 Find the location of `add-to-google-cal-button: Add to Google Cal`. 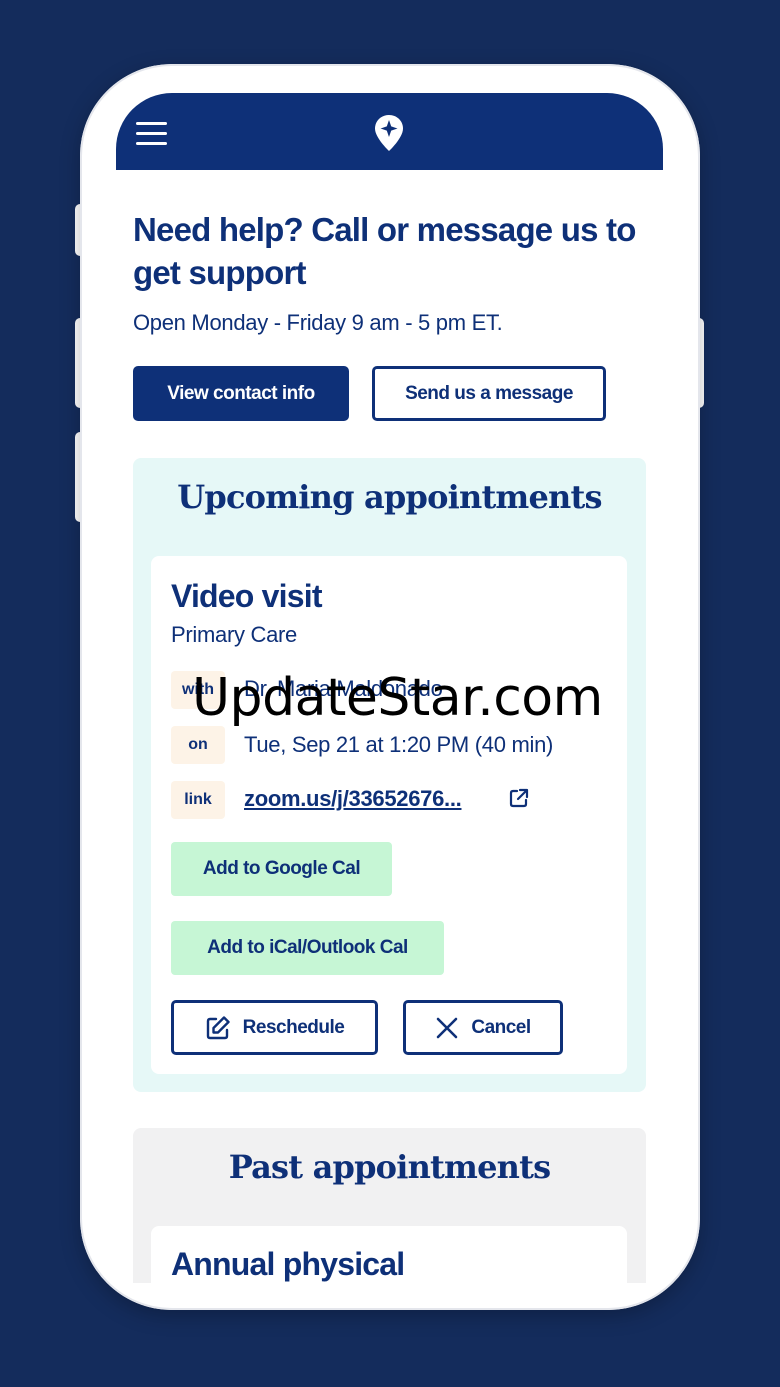

add-to-google-cal-button: Add to Google Cal is located at coordinates (281, 869).